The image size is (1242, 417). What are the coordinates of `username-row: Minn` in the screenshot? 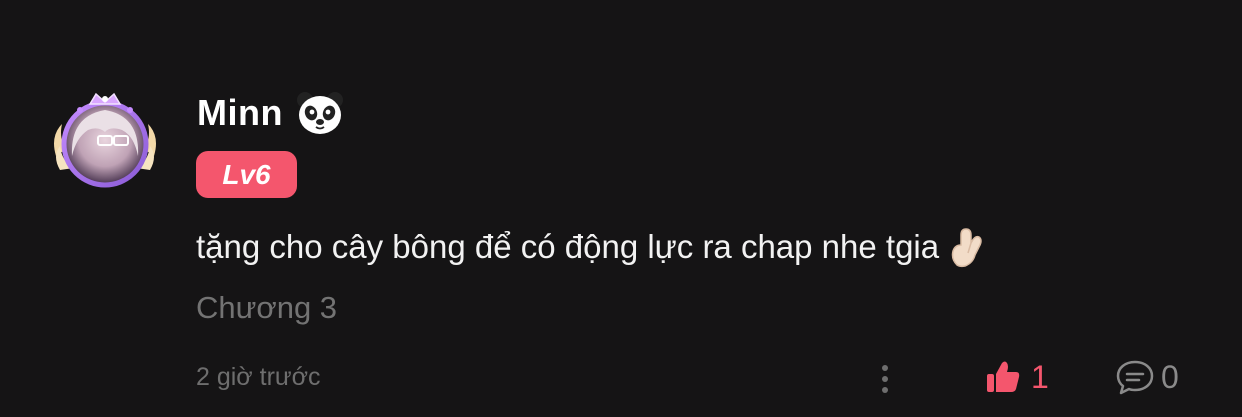 It's located at (271, 113).